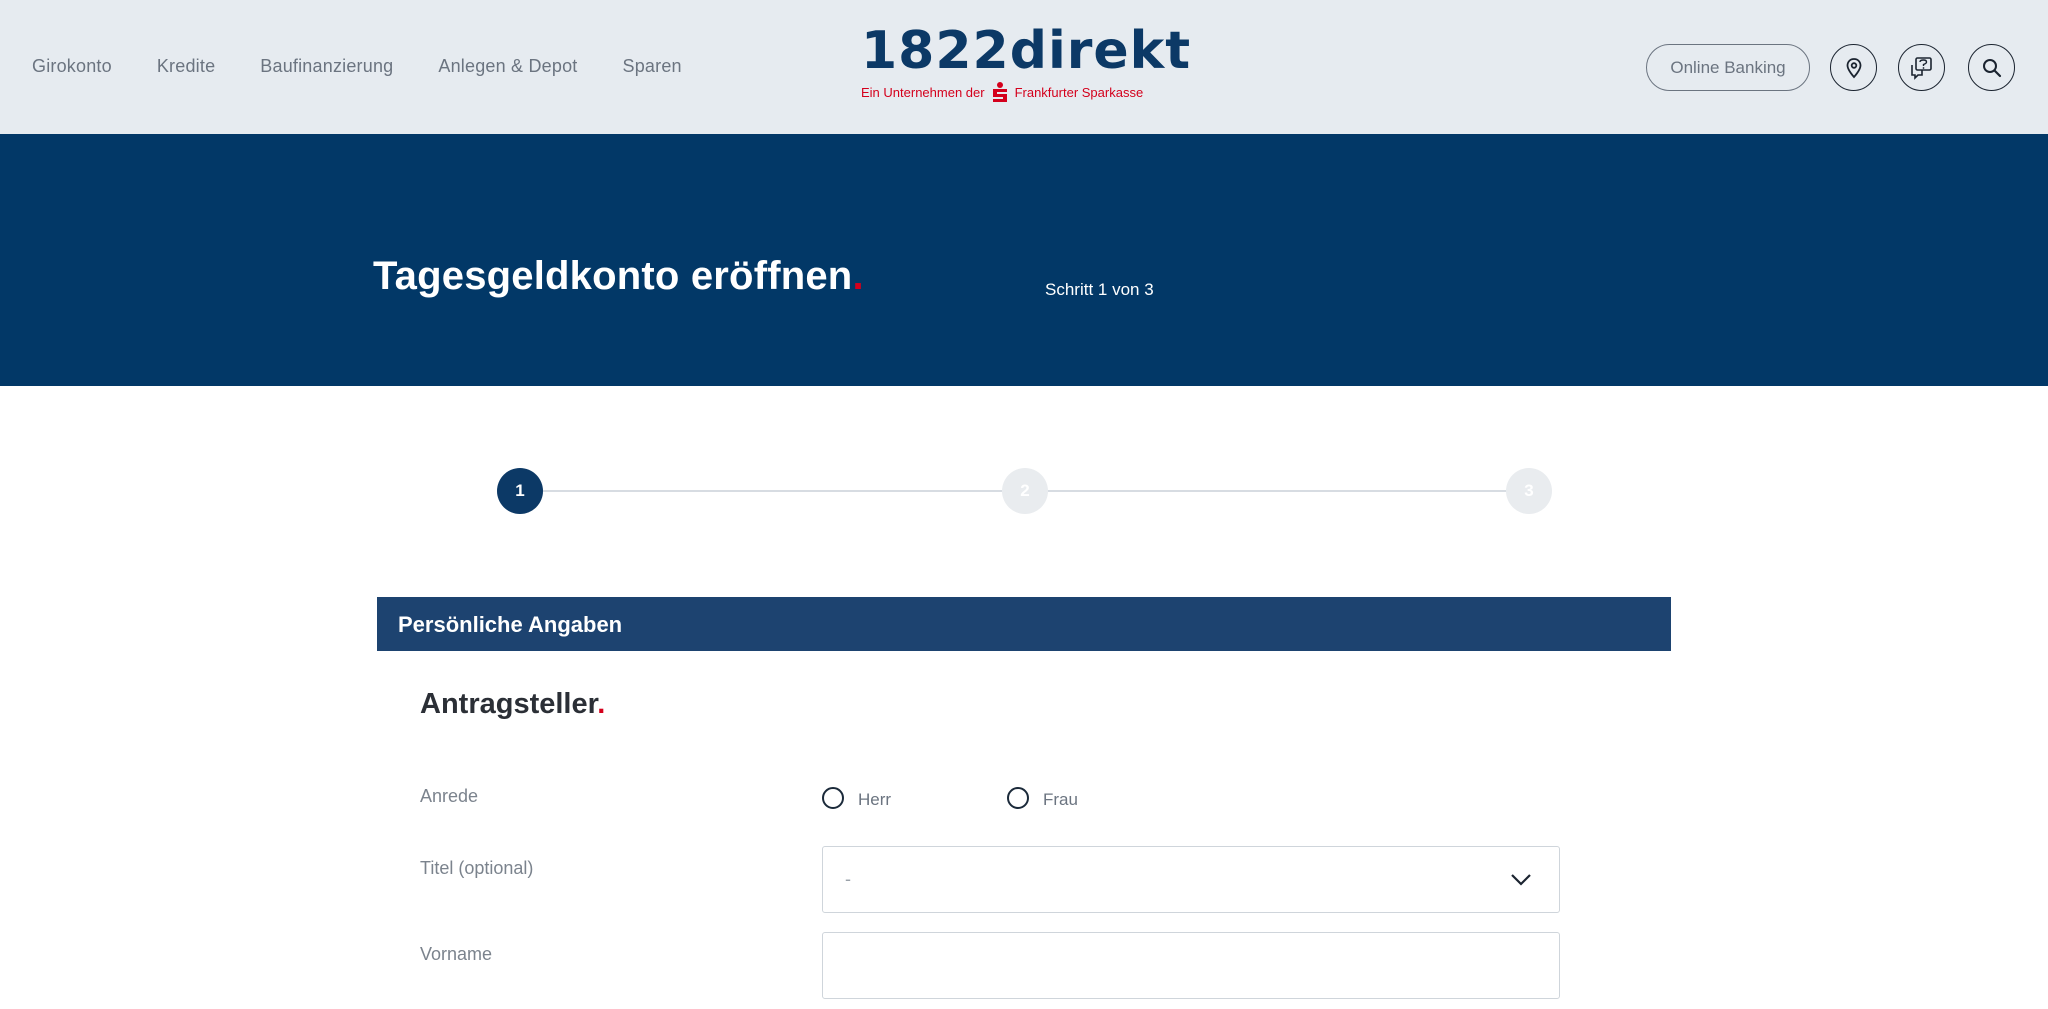 This screenshot has height=1009, width=2048. I want to click on anrede-label: Anrede, so click(449, 796).